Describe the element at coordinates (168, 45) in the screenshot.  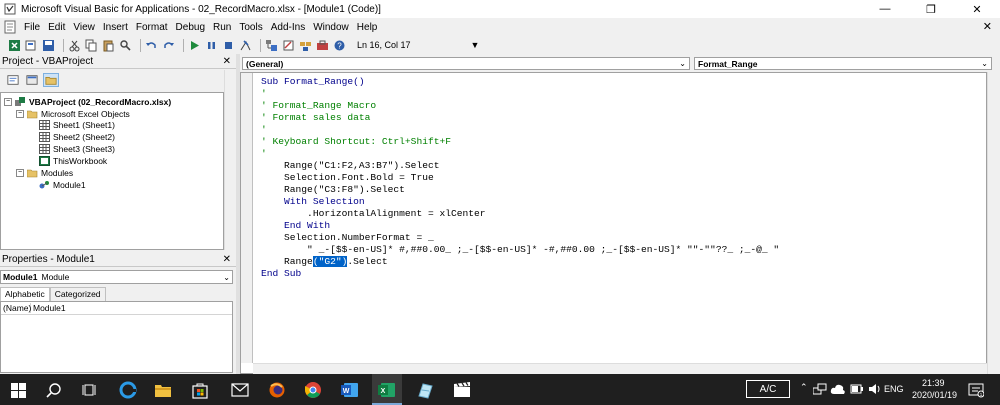
I see `redo-icon` at that location.